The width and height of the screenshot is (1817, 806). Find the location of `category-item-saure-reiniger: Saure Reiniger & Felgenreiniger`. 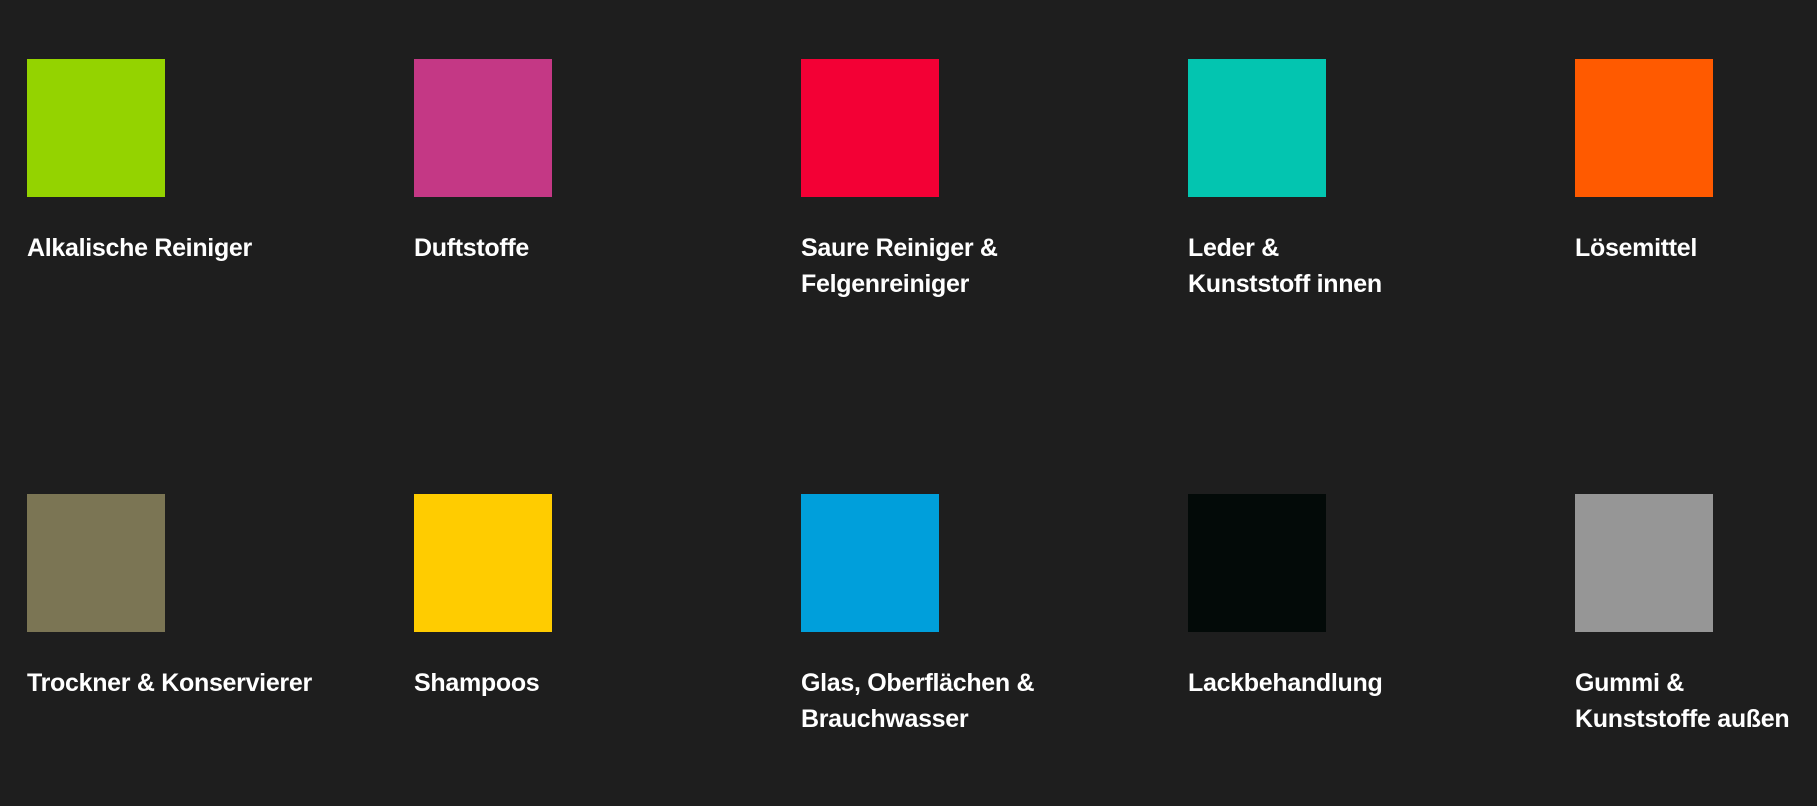

category-item-saure-reiniger: Saure Reiniger & Felgenreiniger is located at coordinates (981, 180).